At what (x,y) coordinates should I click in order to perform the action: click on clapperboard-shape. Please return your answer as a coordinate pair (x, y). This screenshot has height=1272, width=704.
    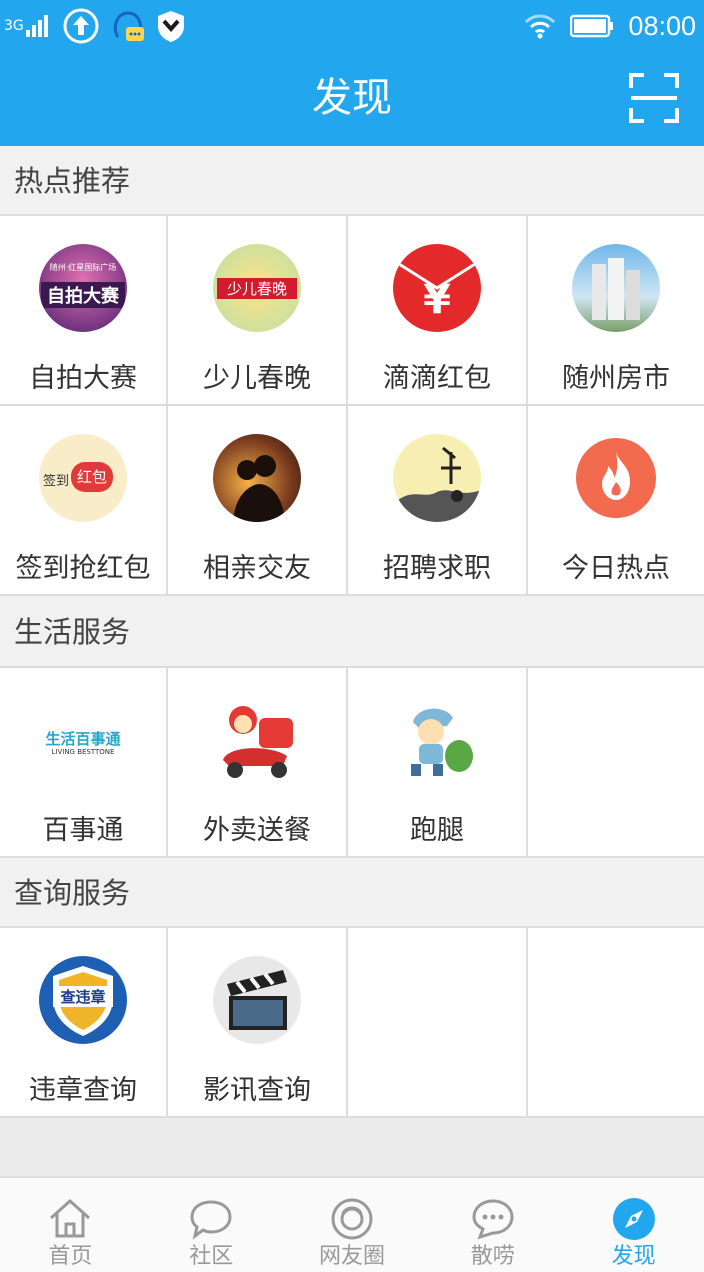
    Looking at the image, I should click on (257, 1000).